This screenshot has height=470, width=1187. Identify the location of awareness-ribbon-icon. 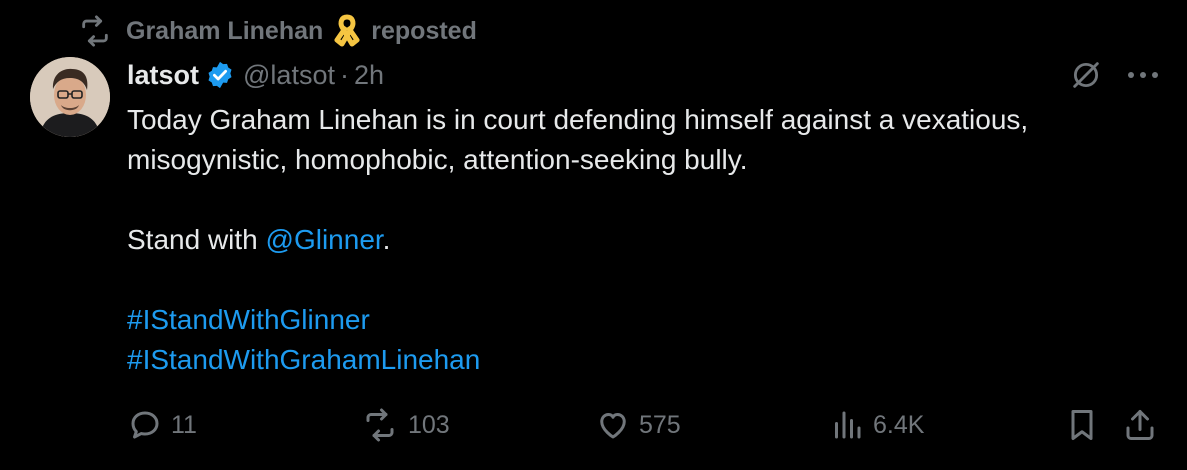
(347, 31).